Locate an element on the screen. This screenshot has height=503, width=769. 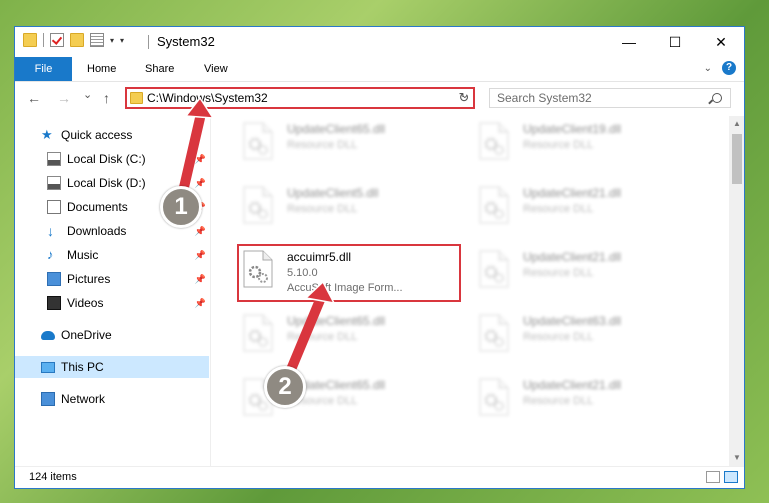
close-button: ✕ is located at coordinates (721, 42).